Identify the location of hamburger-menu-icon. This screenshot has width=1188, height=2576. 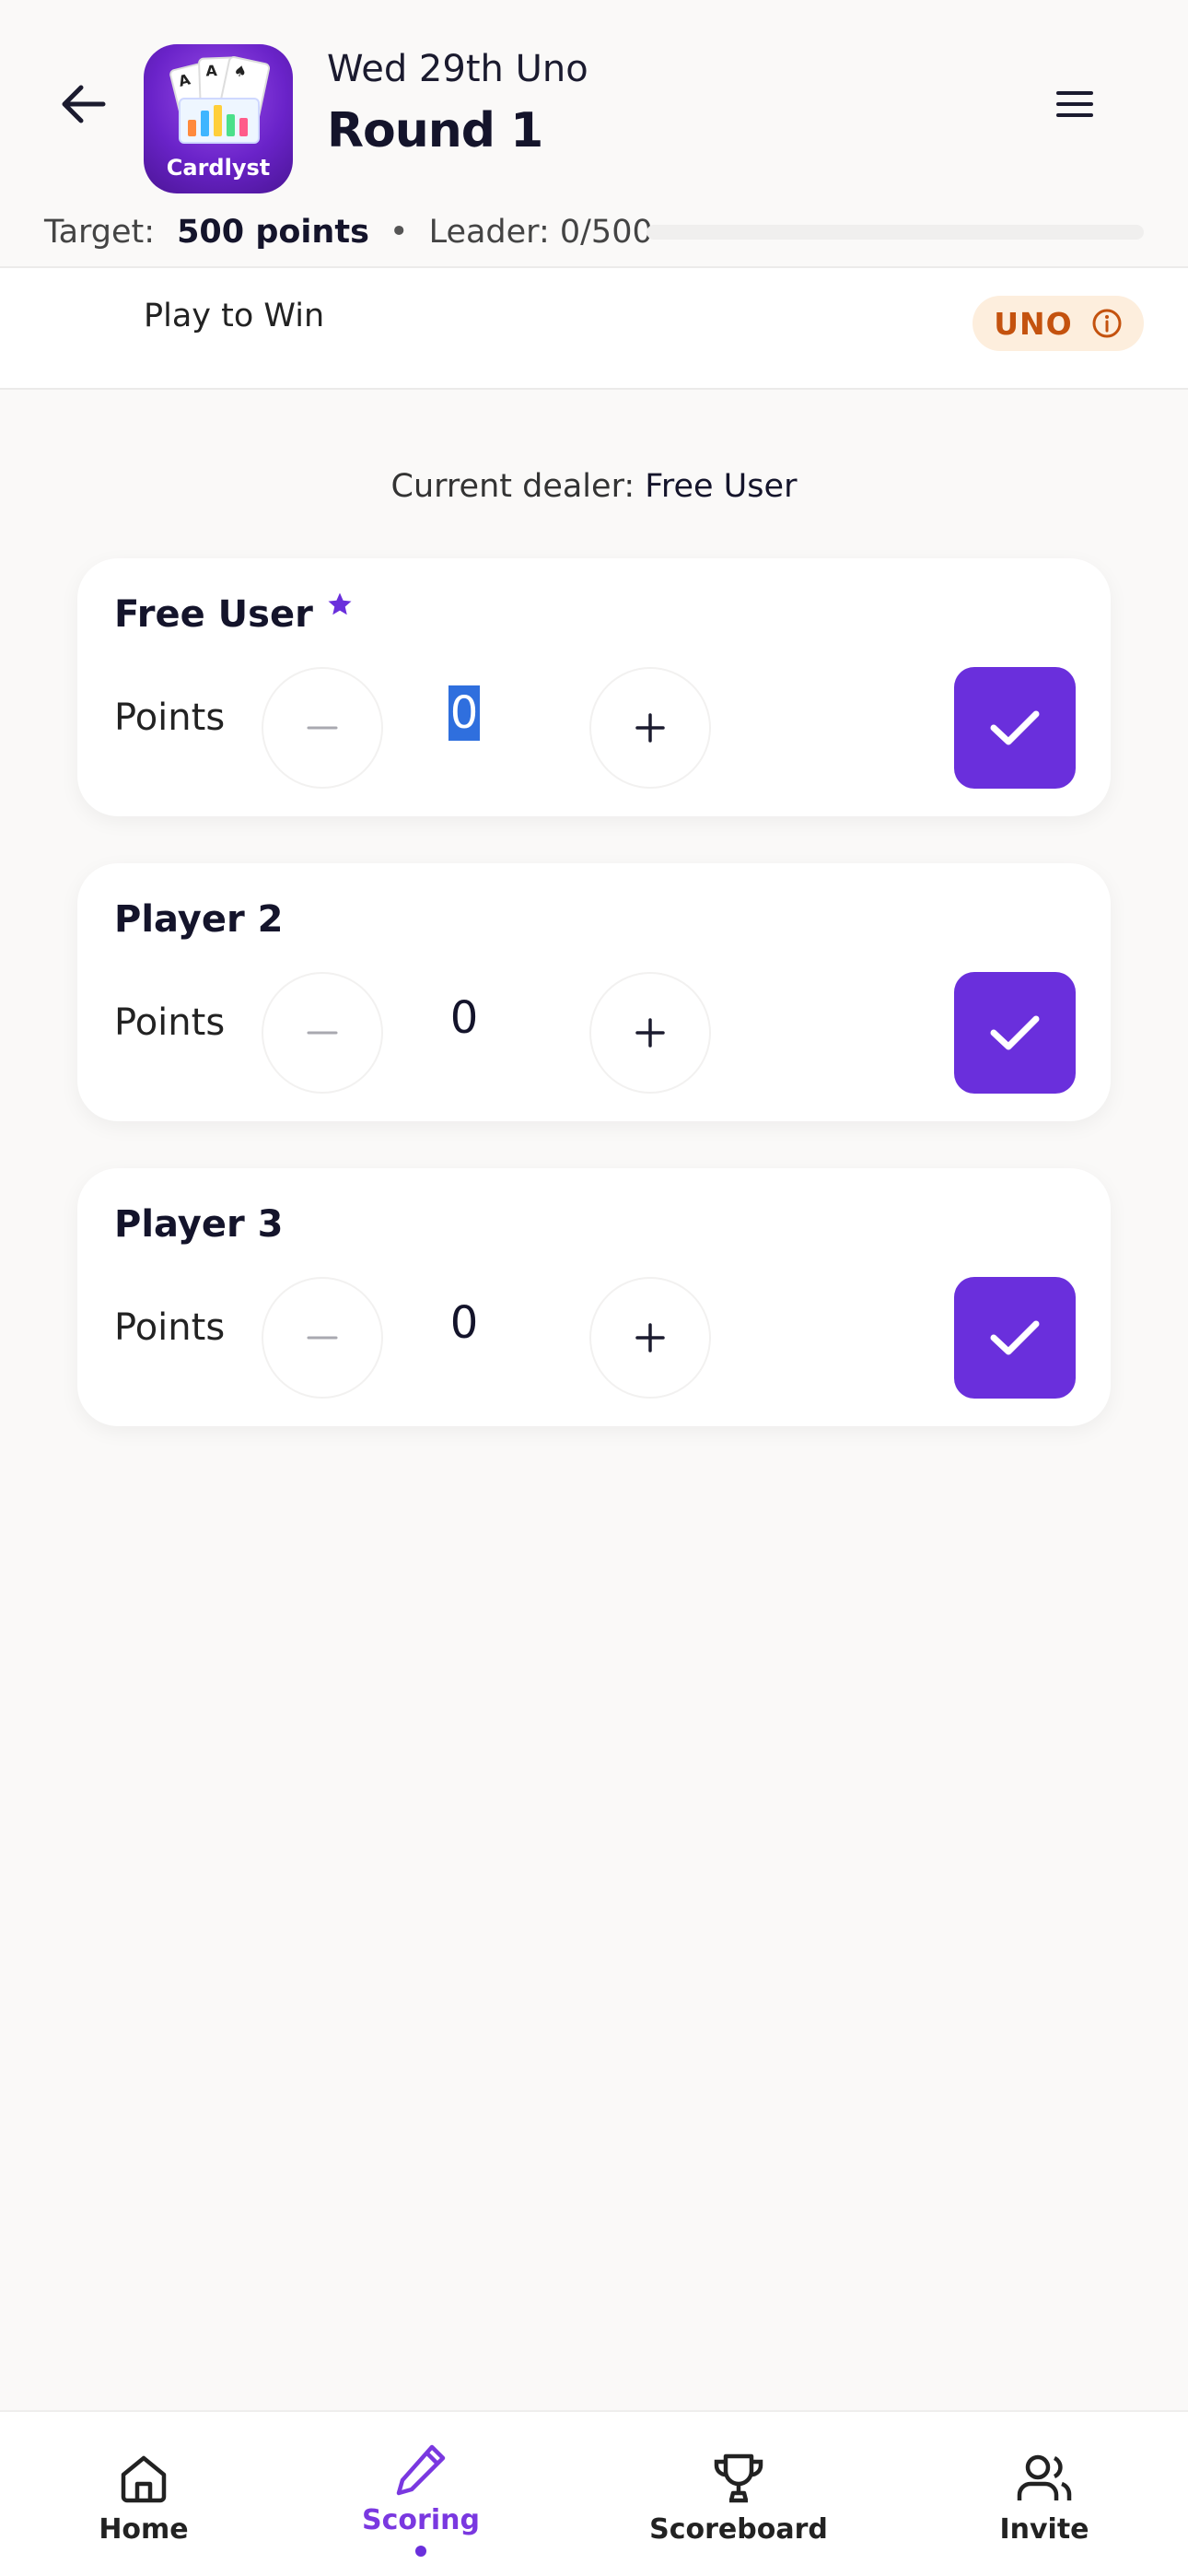
(1074, 104).